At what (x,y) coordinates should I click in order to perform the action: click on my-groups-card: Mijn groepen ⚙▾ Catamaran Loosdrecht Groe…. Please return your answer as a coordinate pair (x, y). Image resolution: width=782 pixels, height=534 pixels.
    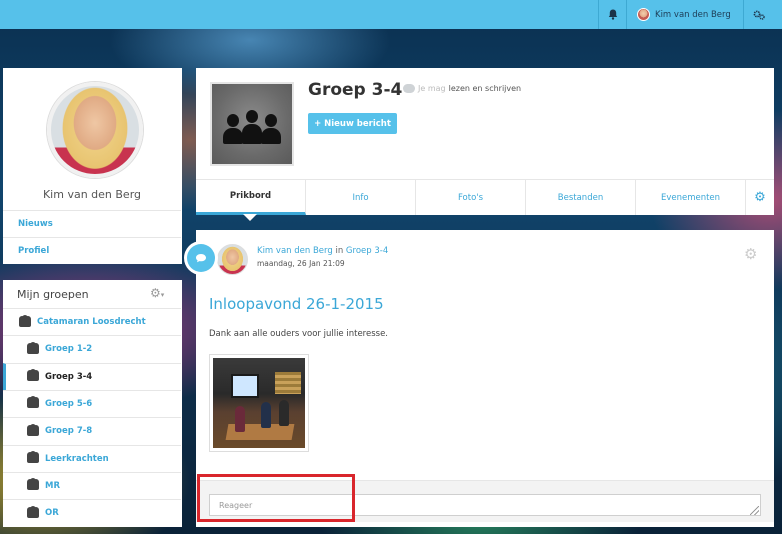
    Looking at the image, I should click on (92, 403).